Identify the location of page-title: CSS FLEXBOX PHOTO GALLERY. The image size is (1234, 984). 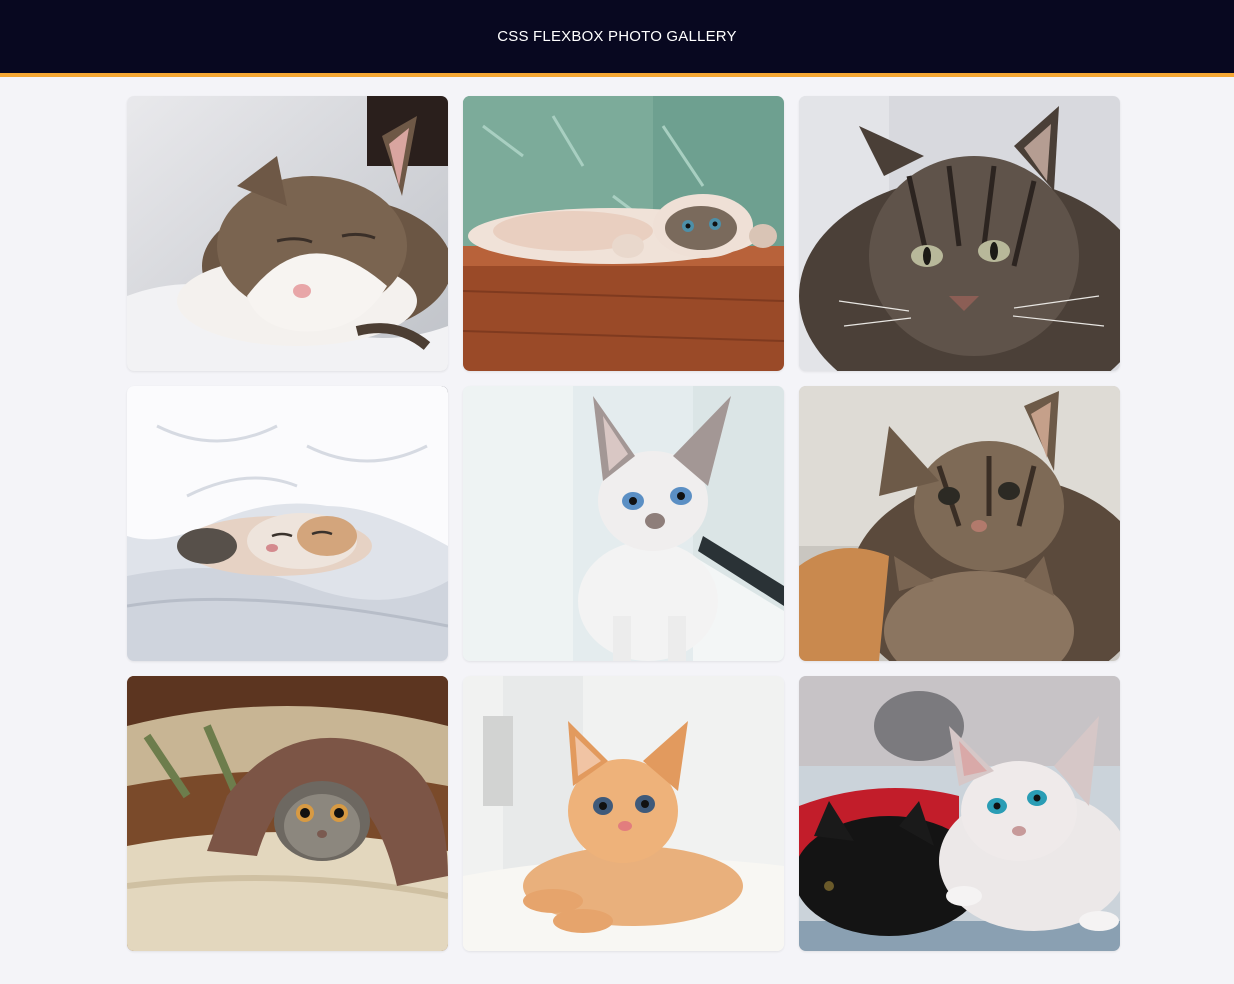
(617, 36).